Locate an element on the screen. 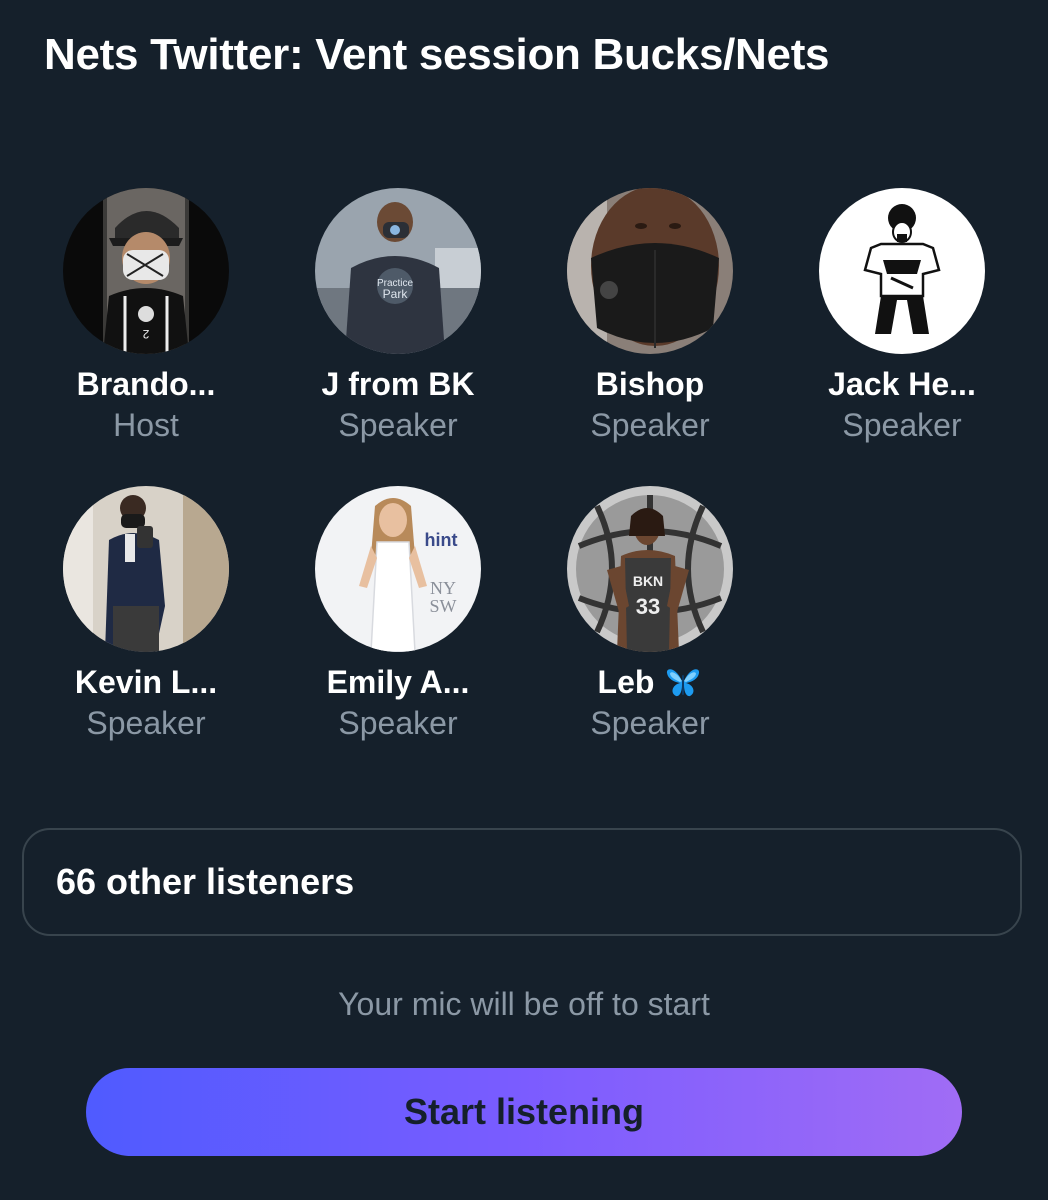 This screenshot has height=1200, width=1048. participant-name: Bishop is located at coordinates (650, 384).